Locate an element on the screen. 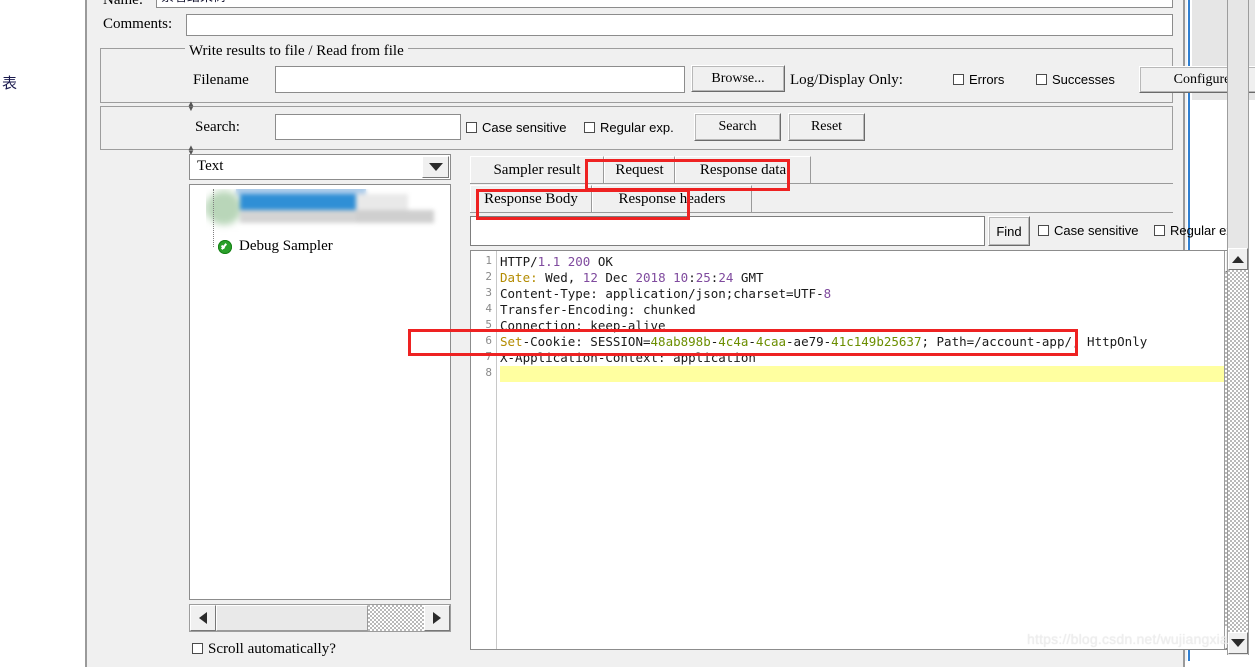 The height and width of the screenshot is (667, 1255). name-label: Name: is located at coordinates (123, 4).